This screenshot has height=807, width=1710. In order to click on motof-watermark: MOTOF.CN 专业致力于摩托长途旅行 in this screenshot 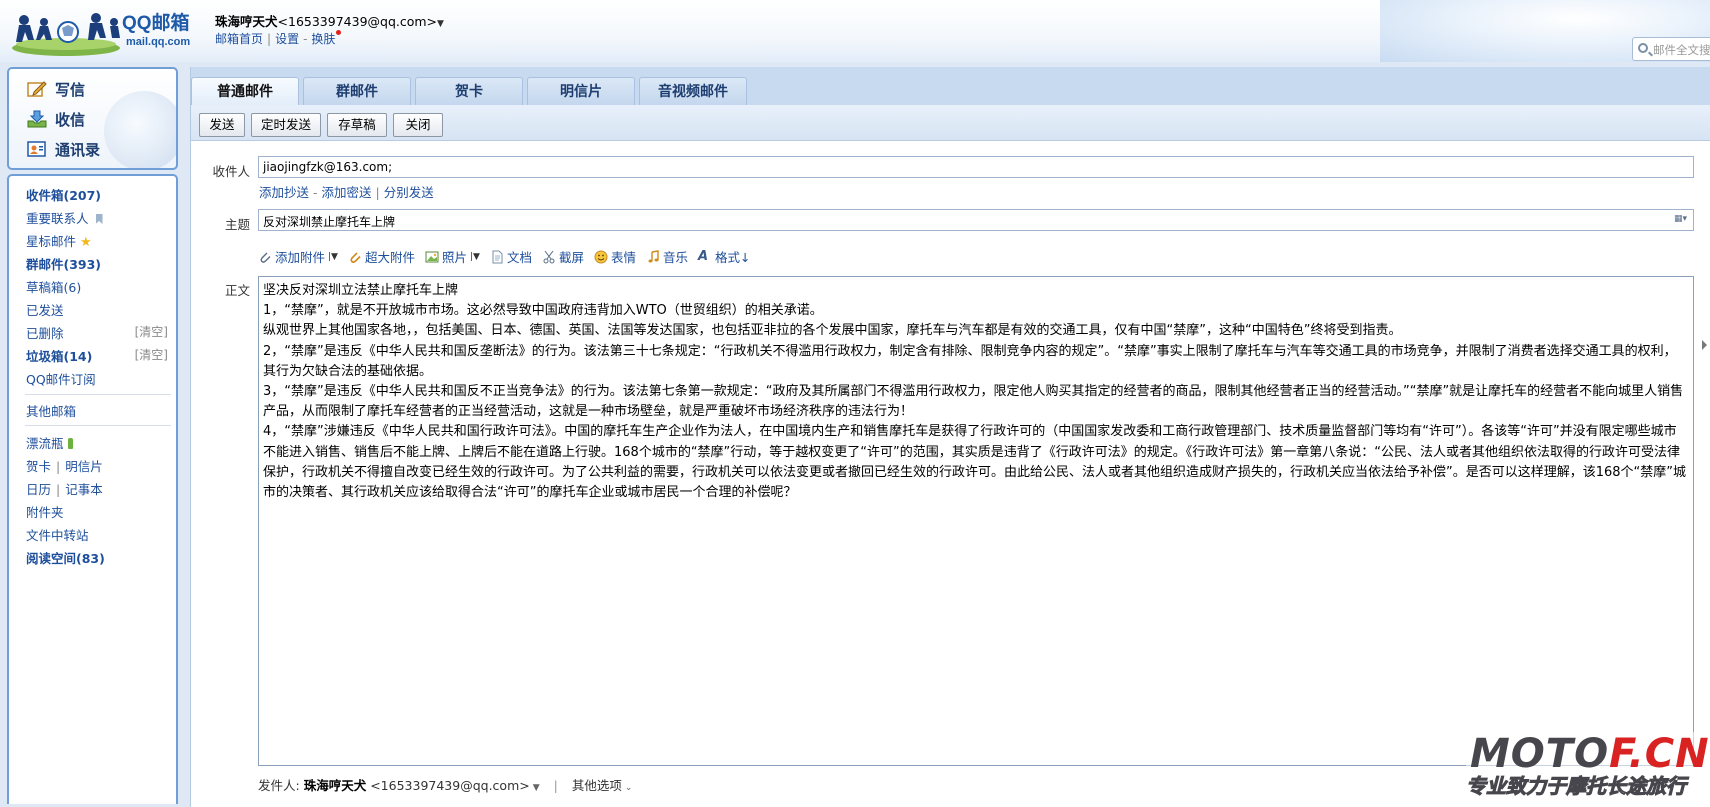, I will do `click(1588, 765)`.